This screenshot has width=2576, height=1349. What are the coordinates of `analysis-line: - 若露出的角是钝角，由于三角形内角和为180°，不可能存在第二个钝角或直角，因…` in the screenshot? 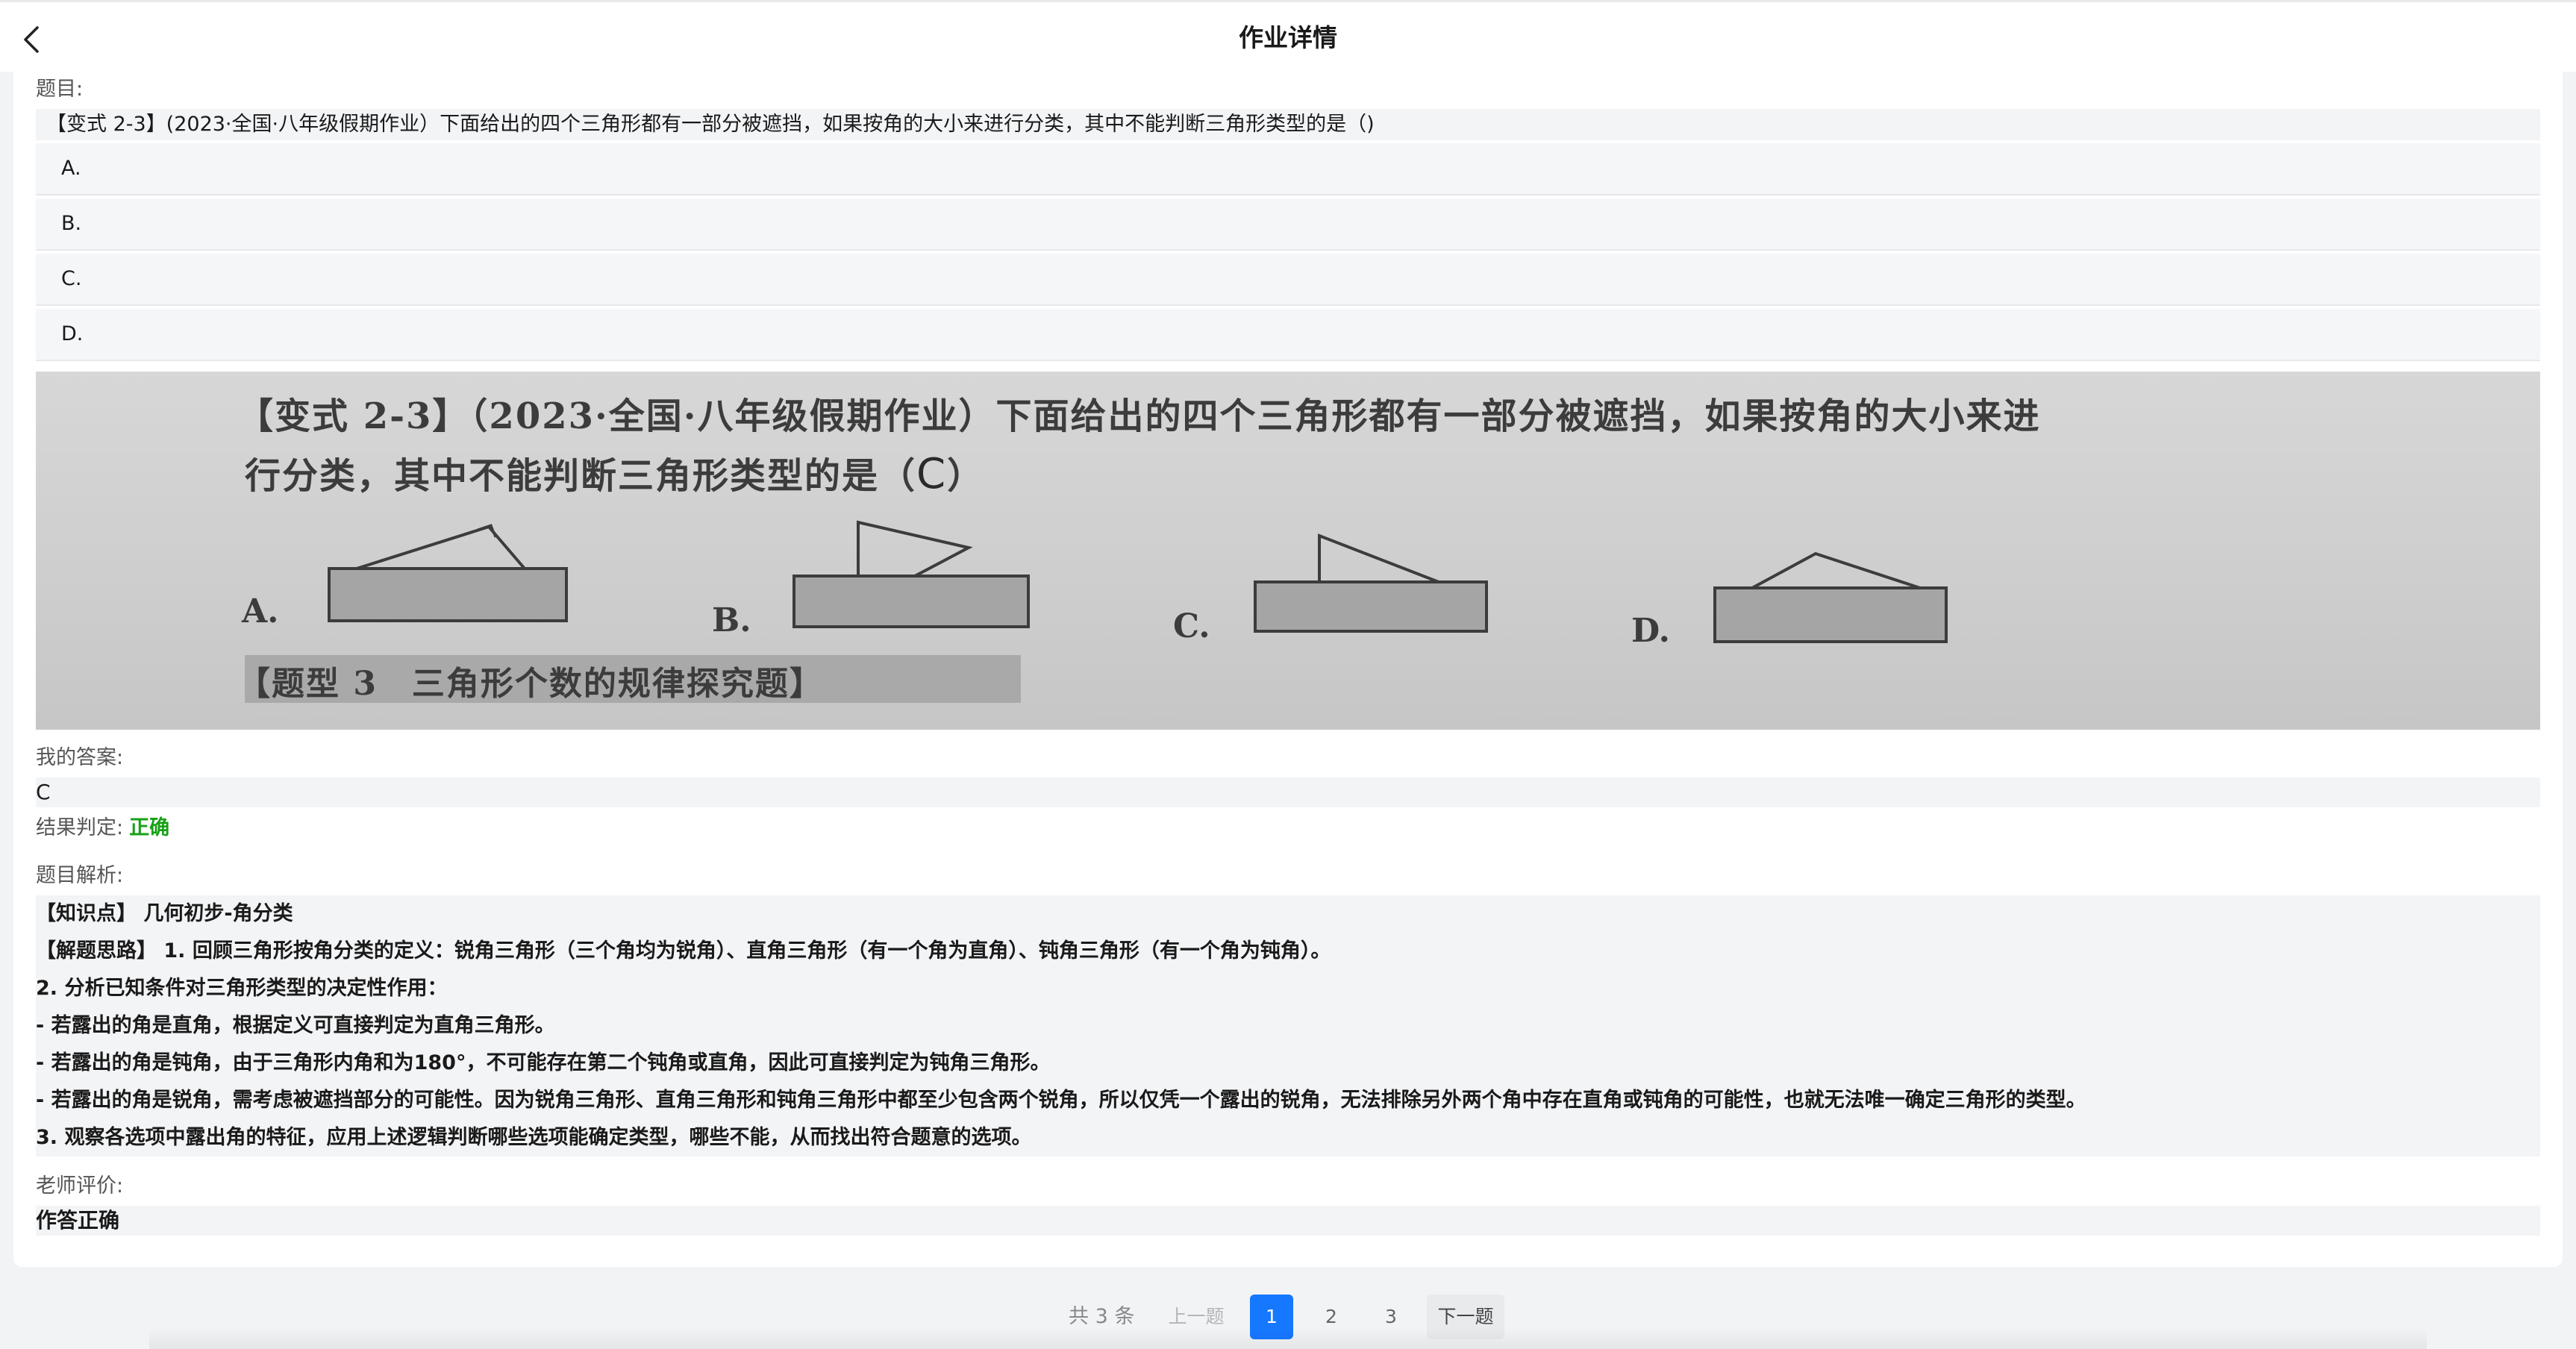 It's located at (543, 1062).